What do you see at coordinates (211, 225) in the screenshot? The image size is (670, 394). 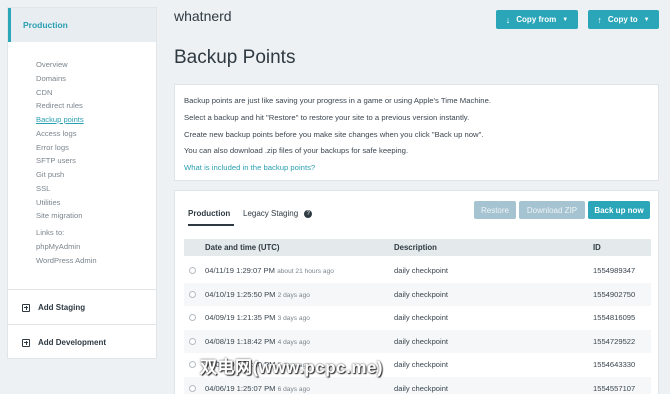 I see `tab-active-indicator` at bounding box center [211, 225].